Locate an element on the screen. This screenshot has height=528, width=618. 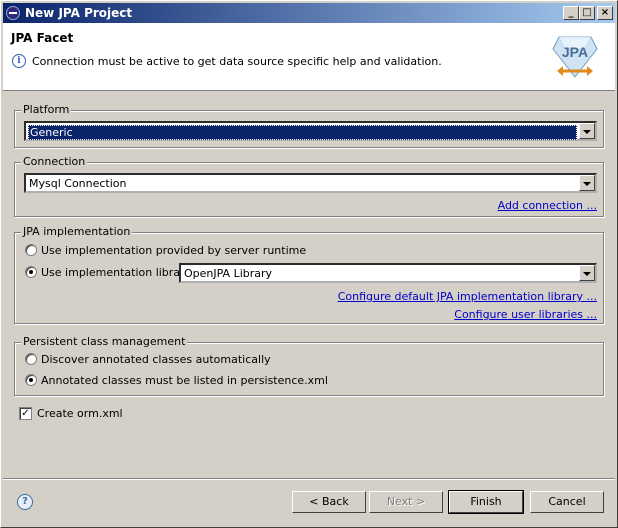
back-button: < Back is located at coordinates (329, 502).